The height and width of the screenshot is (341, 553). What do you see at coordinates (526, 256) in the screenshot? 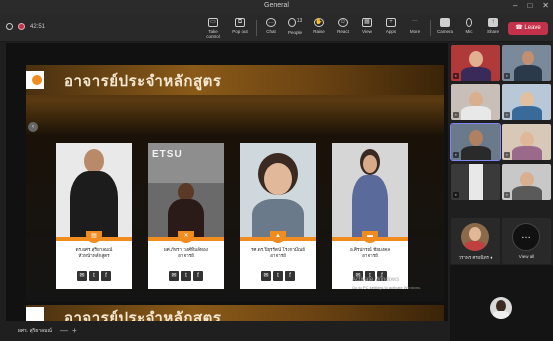
I see `view-all-label: View all` at bounding box center [526, 256].